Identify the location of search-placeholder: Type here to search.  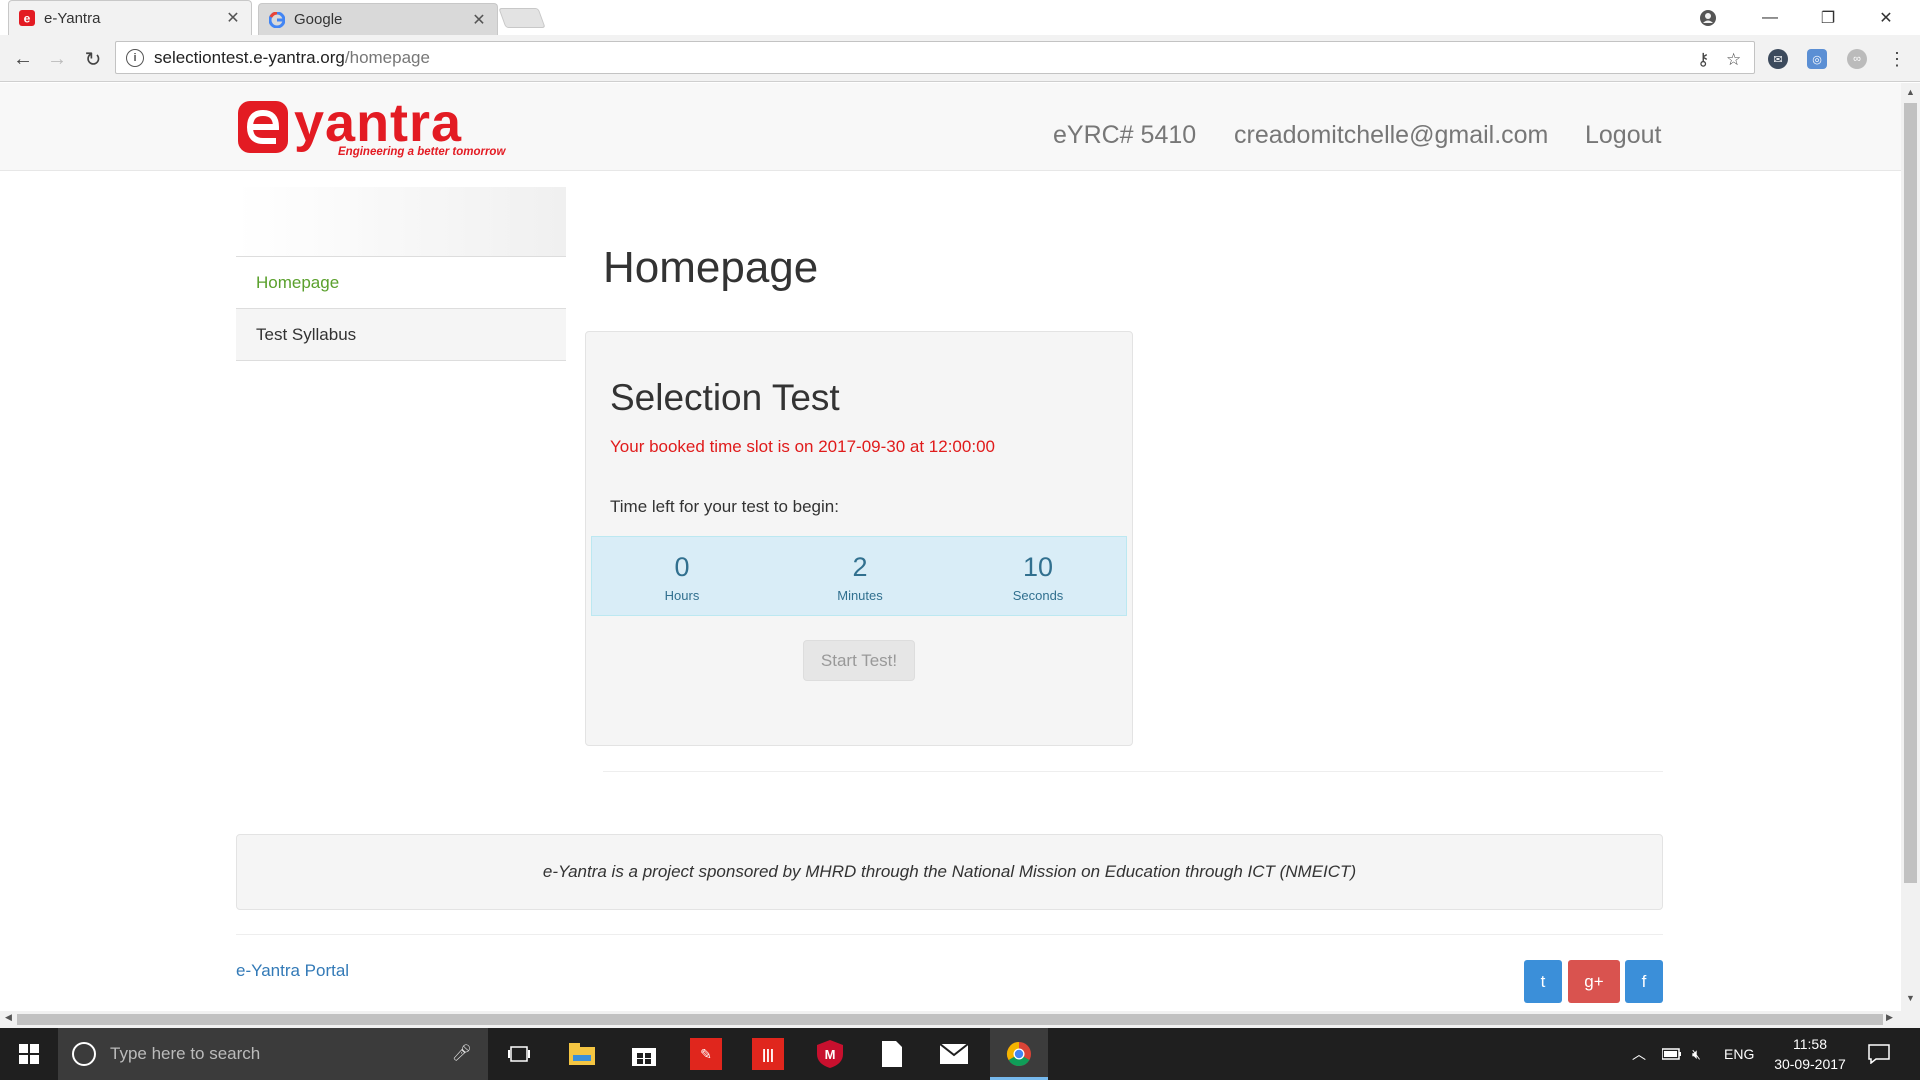
(185, 1053).